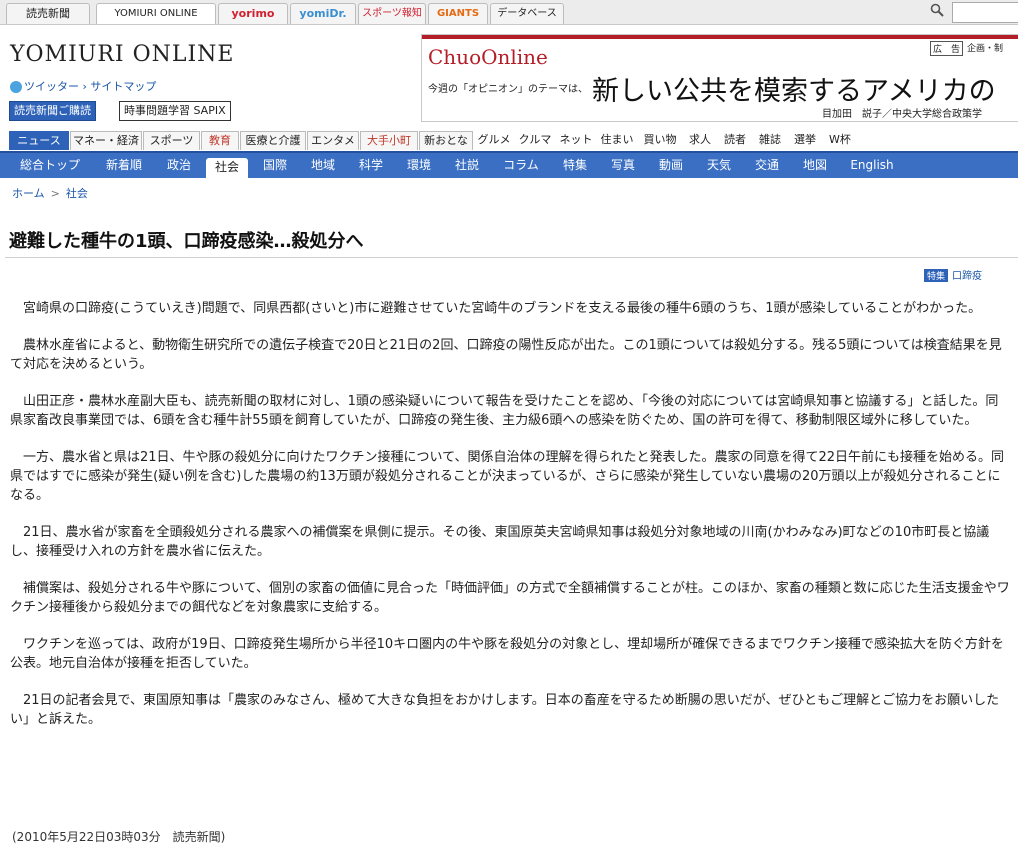 The height and width of the screenshot is (849, 1018). I want to click on cat-net: ネット, so click(576, 140).